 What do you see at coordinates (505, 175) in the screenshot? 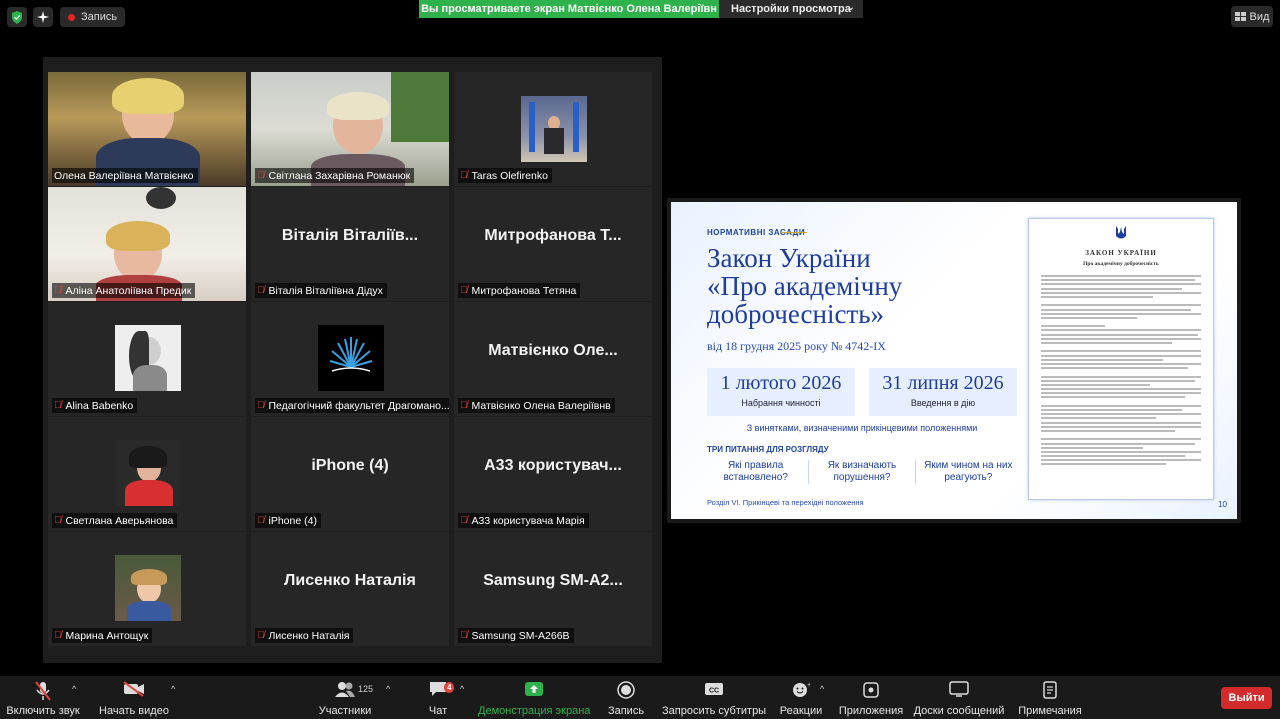
I see `participant-name: 🎙̸ Taras Olefirenko` at bounding box center [505, 175].